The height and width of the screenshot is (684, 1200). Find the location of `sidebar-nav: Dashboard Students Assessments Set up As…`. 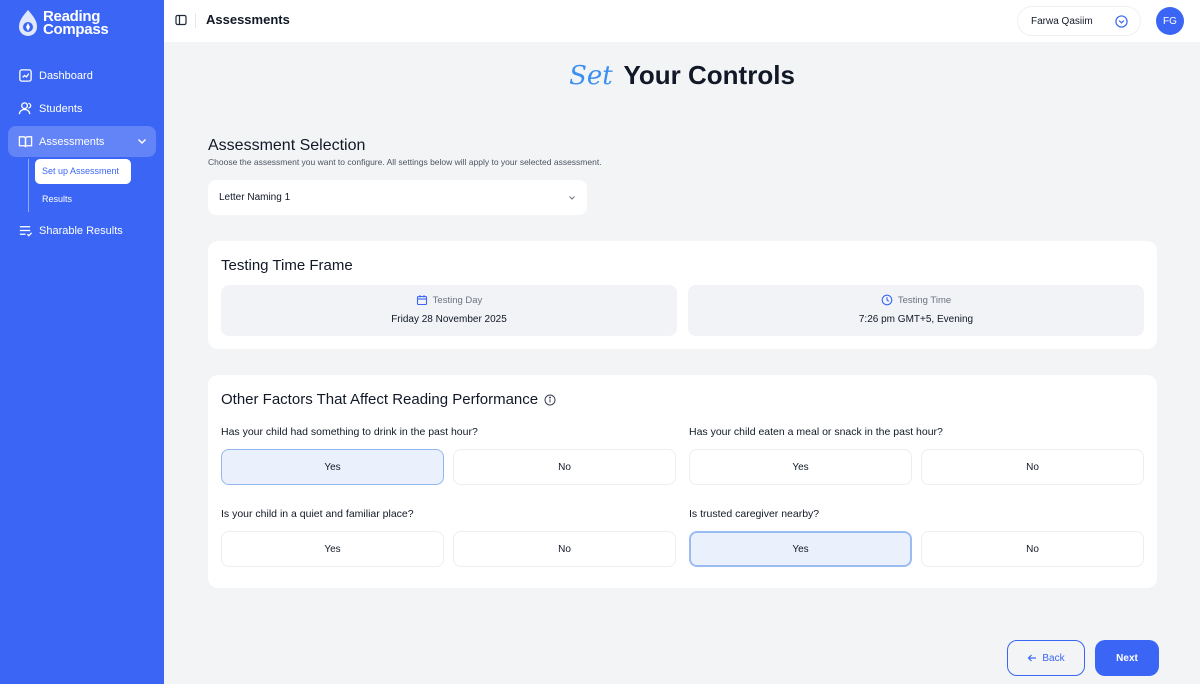

sidebar-nav: Dashboard Students Assessments Set up As… is located at coordinates (82, 154).